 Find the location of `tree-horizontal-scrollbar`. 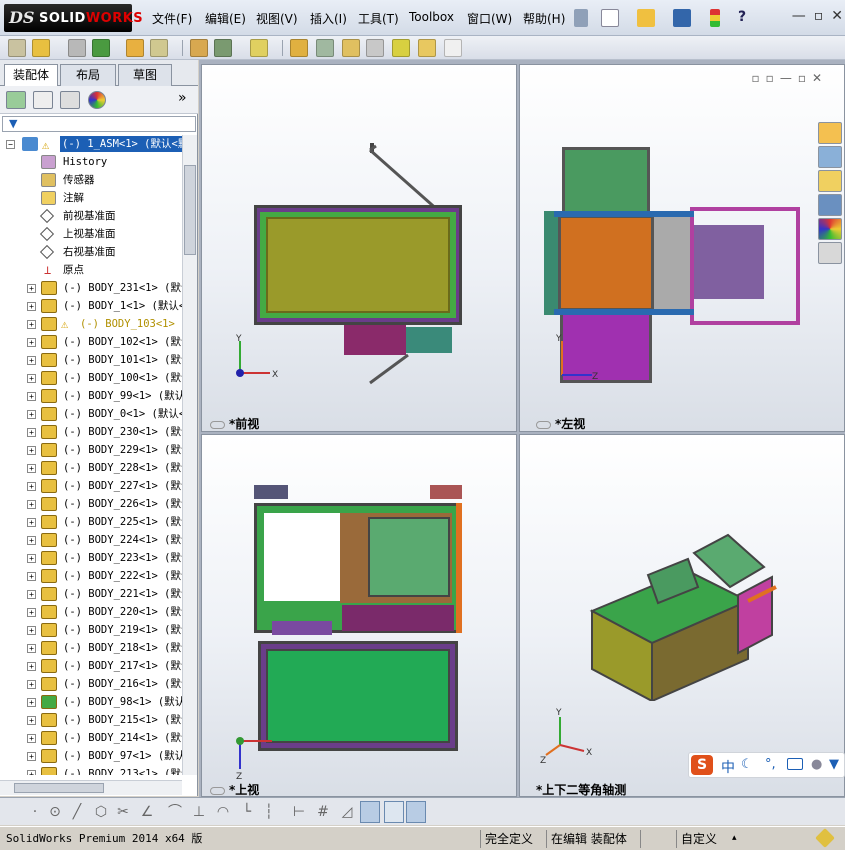

tree-horizontal-scrollbar is located at coordinates (91, 787).